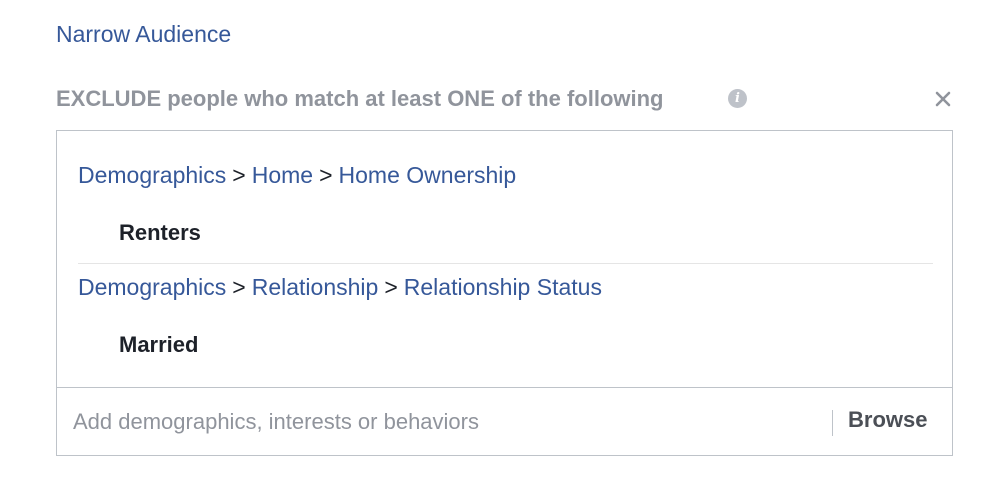 The width and height of the screenshot is (989, 478). Describe the element at coordinates (160, 232) in the screenshot. I see `selected-item-renters: Renters` at that location.